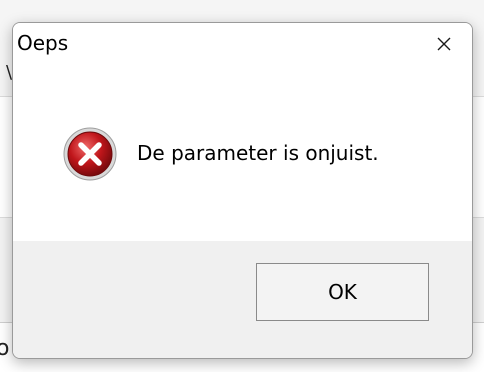  Describe the element at coordinates (5, 348) in the screenshot. I see `background-text-fragment: o` at that location.